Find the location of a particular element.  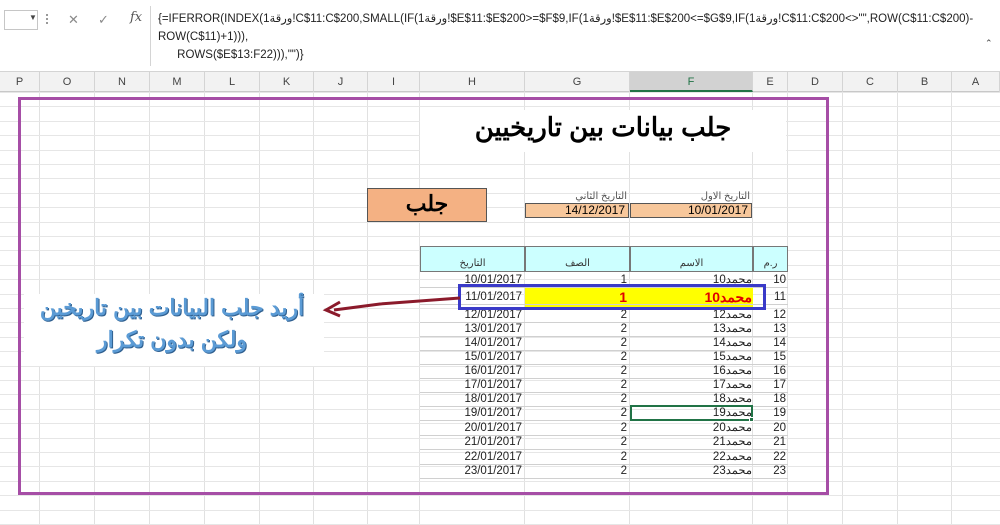

column-header-o: O is located at coordinates (67, 82).